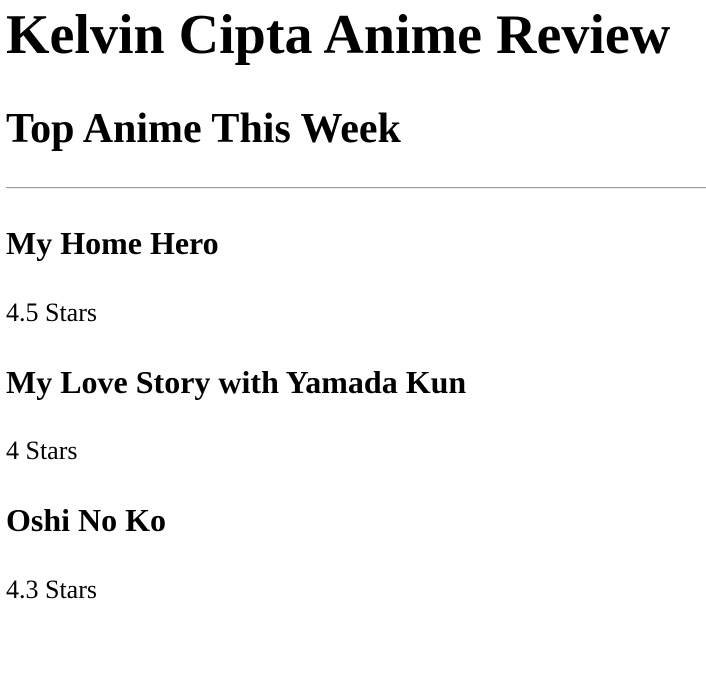 The image size is (706, 680). Describe the element at coordinates (236, 382) in the screenshot. I see `anime-title-my-love-story-with-yamada-kun: My Love Story with Yamada Kun` at that location.